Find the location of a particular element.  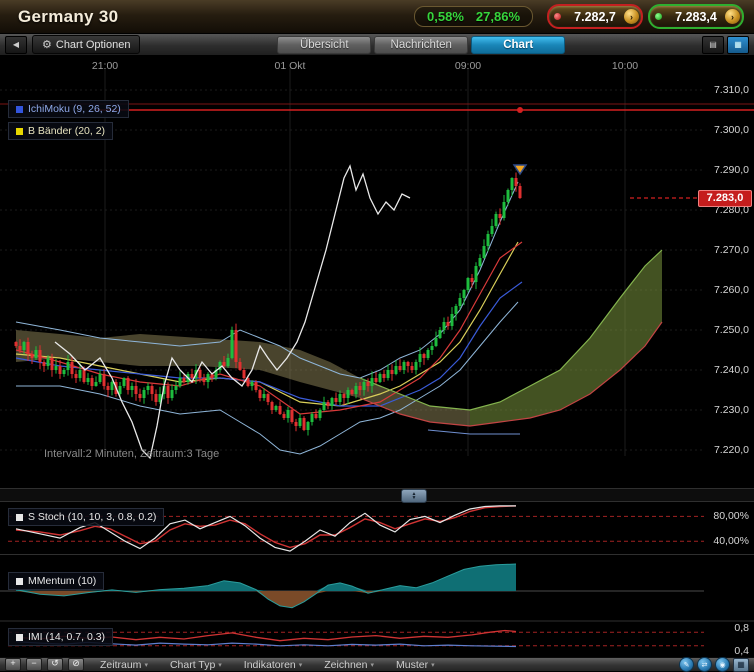

percent-group: 0,58% 27,86% is located at coordinates (473, 16).